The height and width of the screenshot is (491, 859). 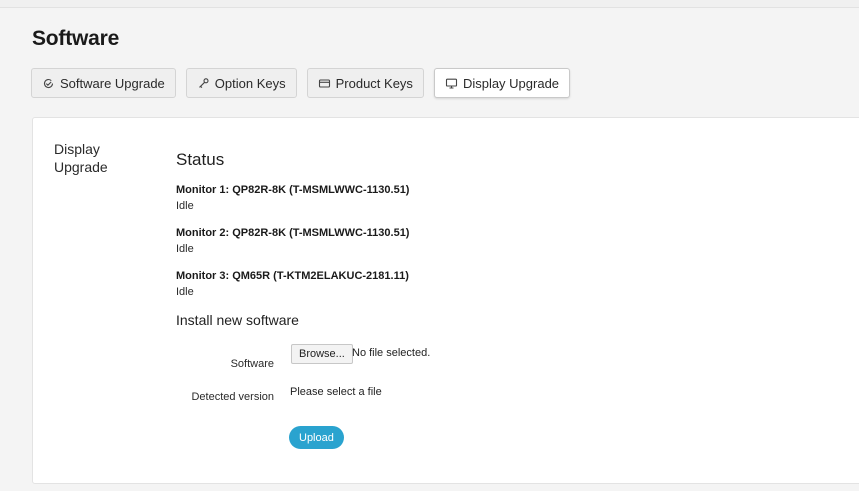 I want to click on tab-label: Product Keys, so click(x=374, y=83).